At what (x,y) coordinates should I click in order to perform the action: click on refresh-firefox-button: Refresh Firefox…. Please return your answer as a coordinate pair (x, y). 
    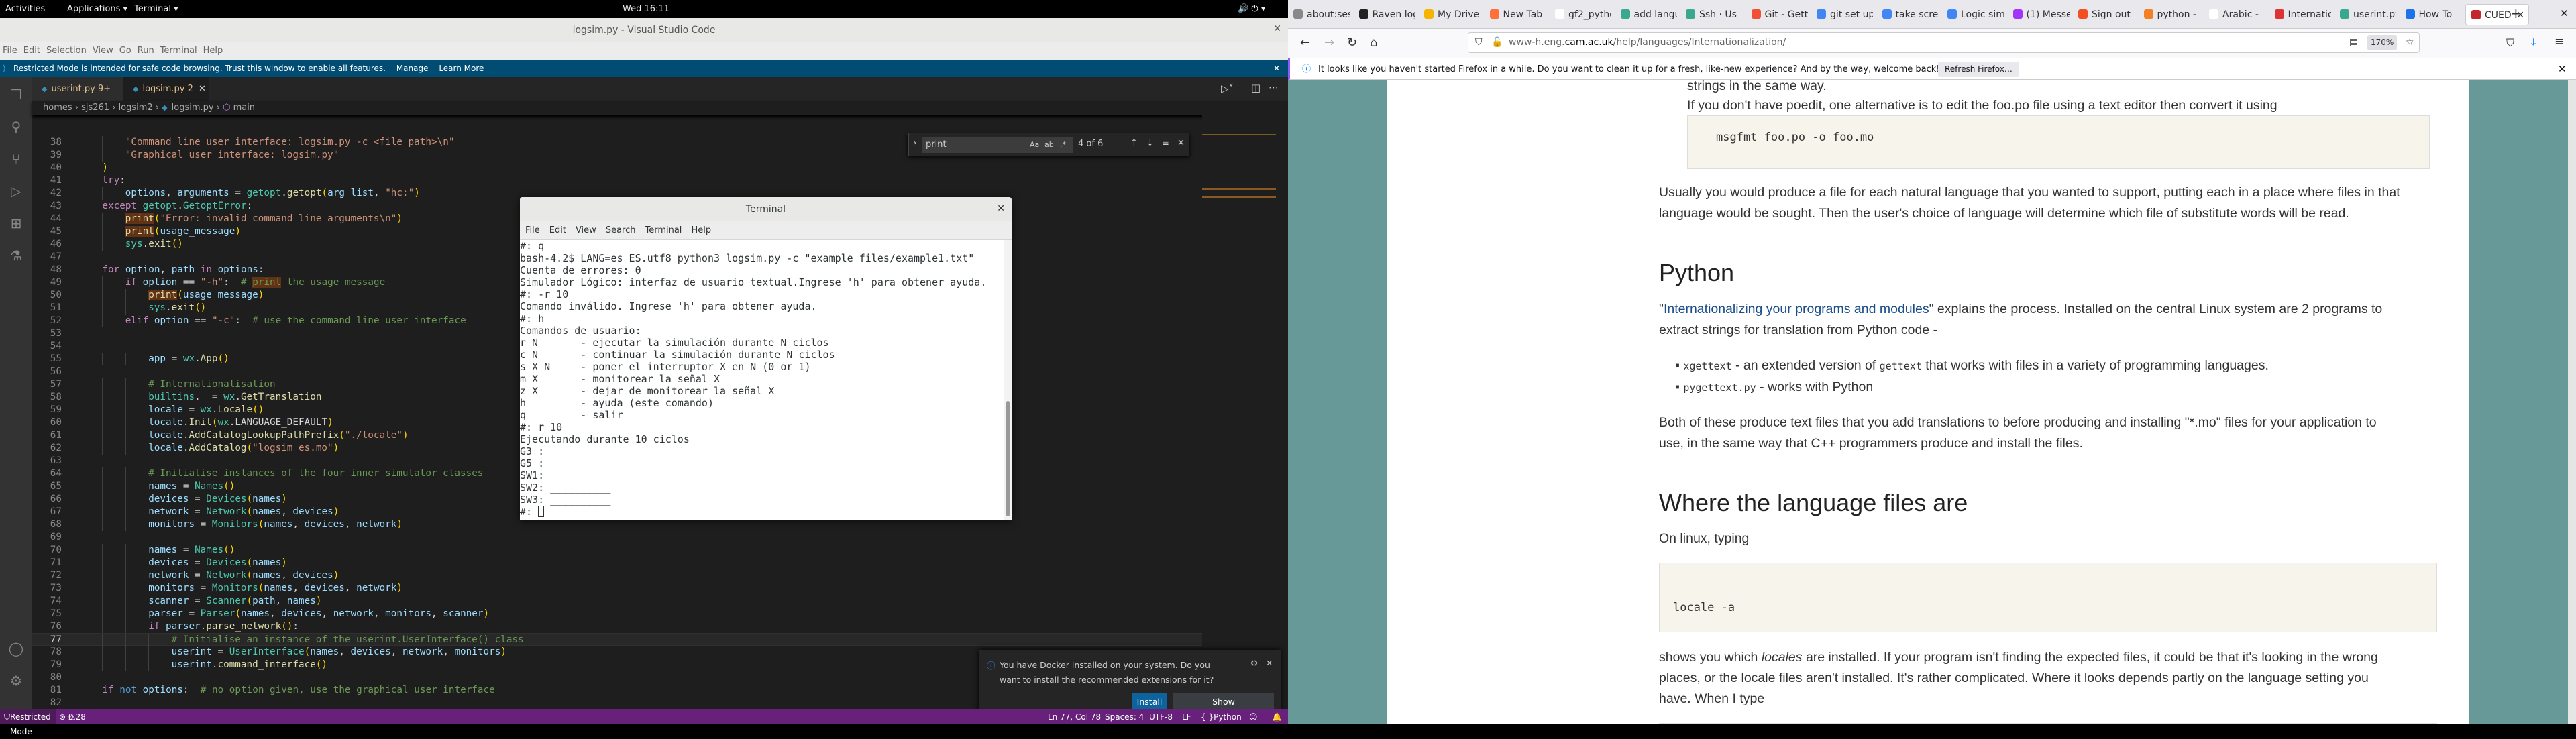
    Looking at the image, I should click on (1978, 69).